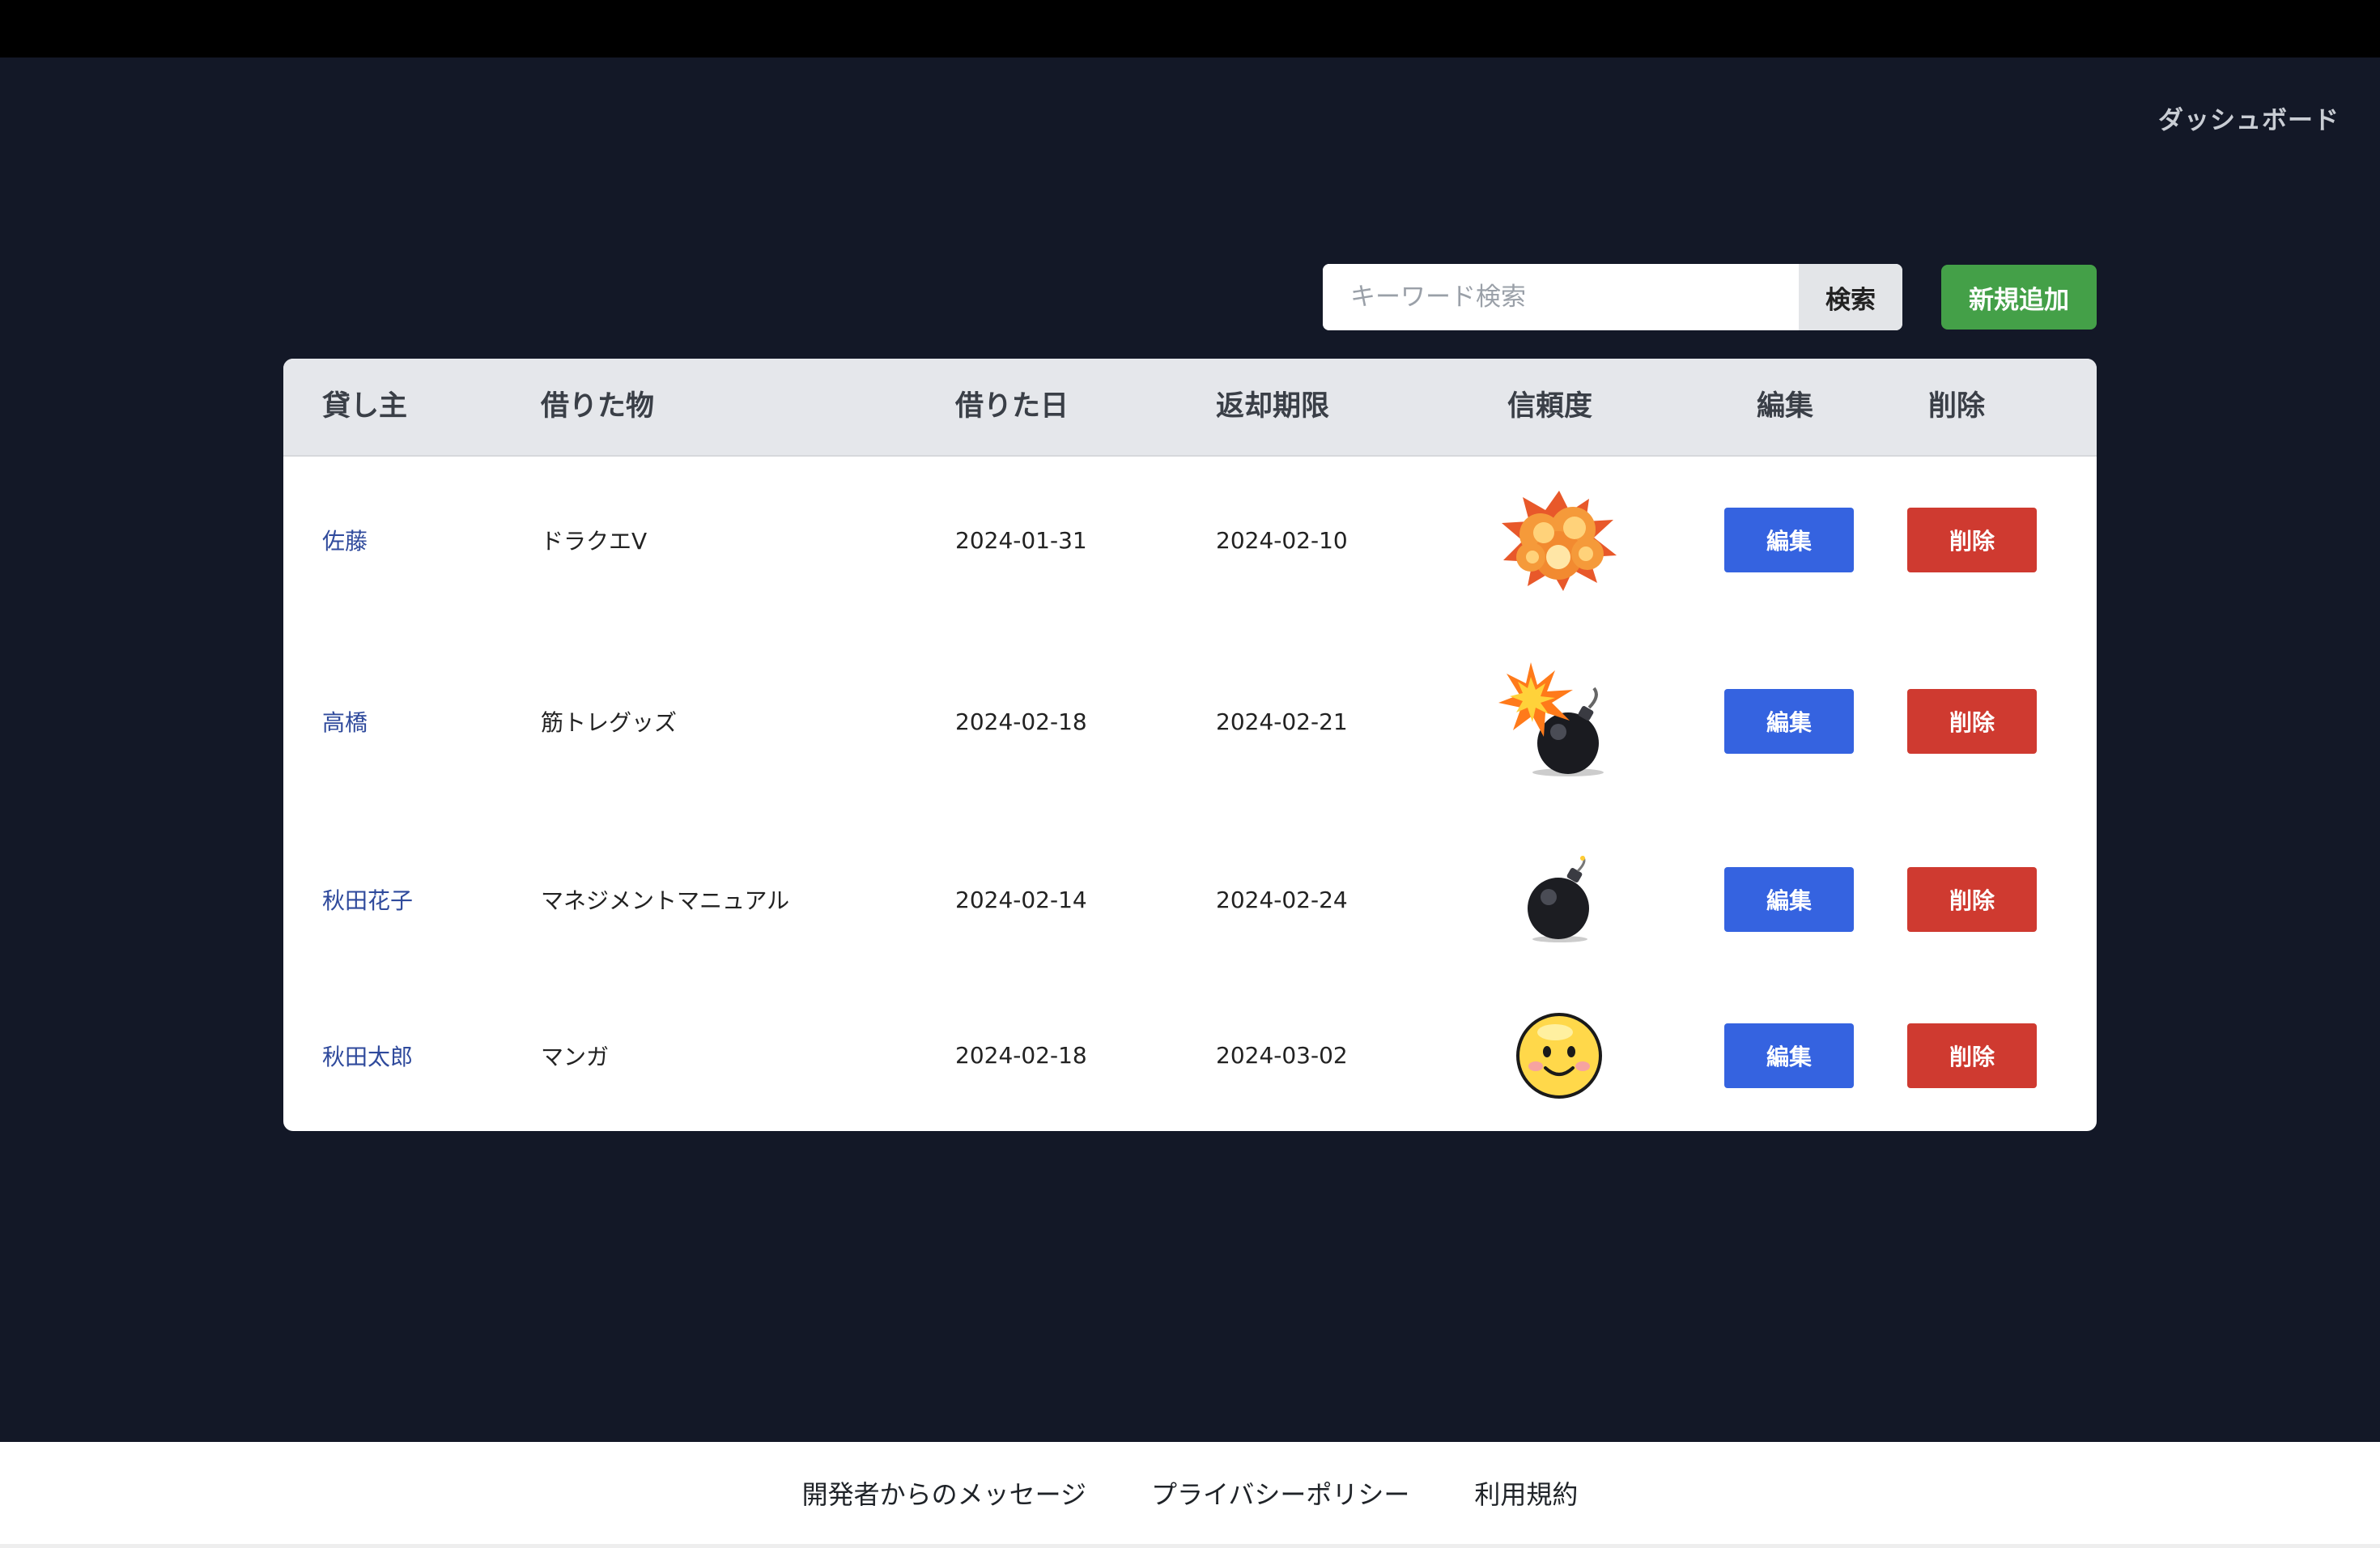 This screenshot has width=2380, height=1548. Describe the element at coordinates (1282, 722) in the screenshot. I see `due-date: 2024-02-21` at that location.